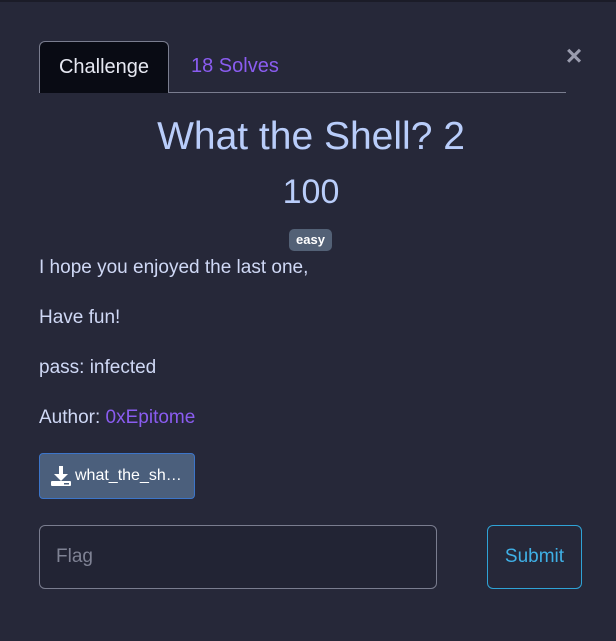 The height and width of the screenshot is (641, 616). Describe the element at coordinates (302, 67) in the screenshot. I see `challenge-tabs: Challenge 18 Solves` at that location.